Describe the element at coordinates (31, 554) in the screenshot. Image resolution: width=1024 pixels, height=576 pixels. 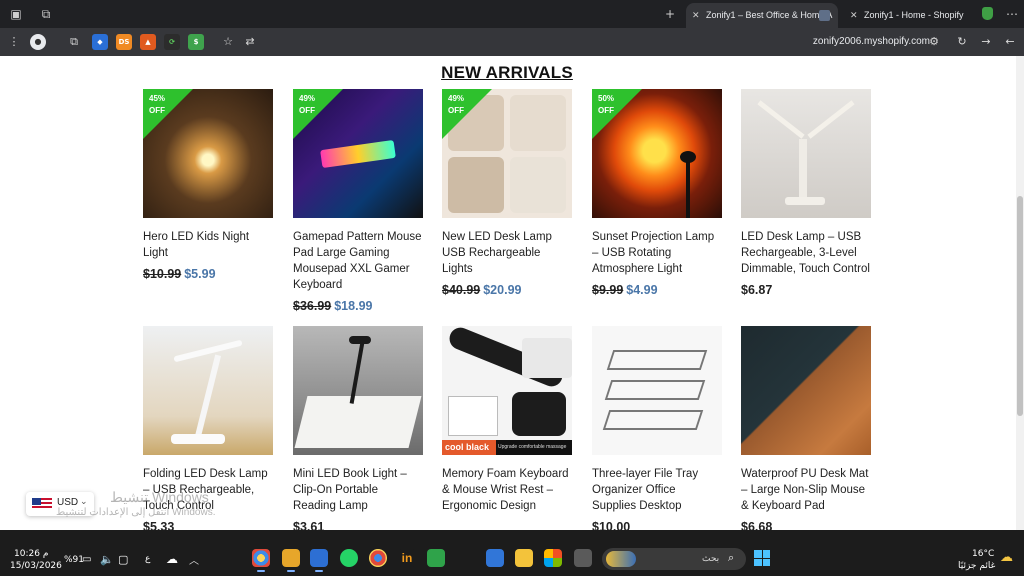
I see `clock-time: 10:26 م` at that location.